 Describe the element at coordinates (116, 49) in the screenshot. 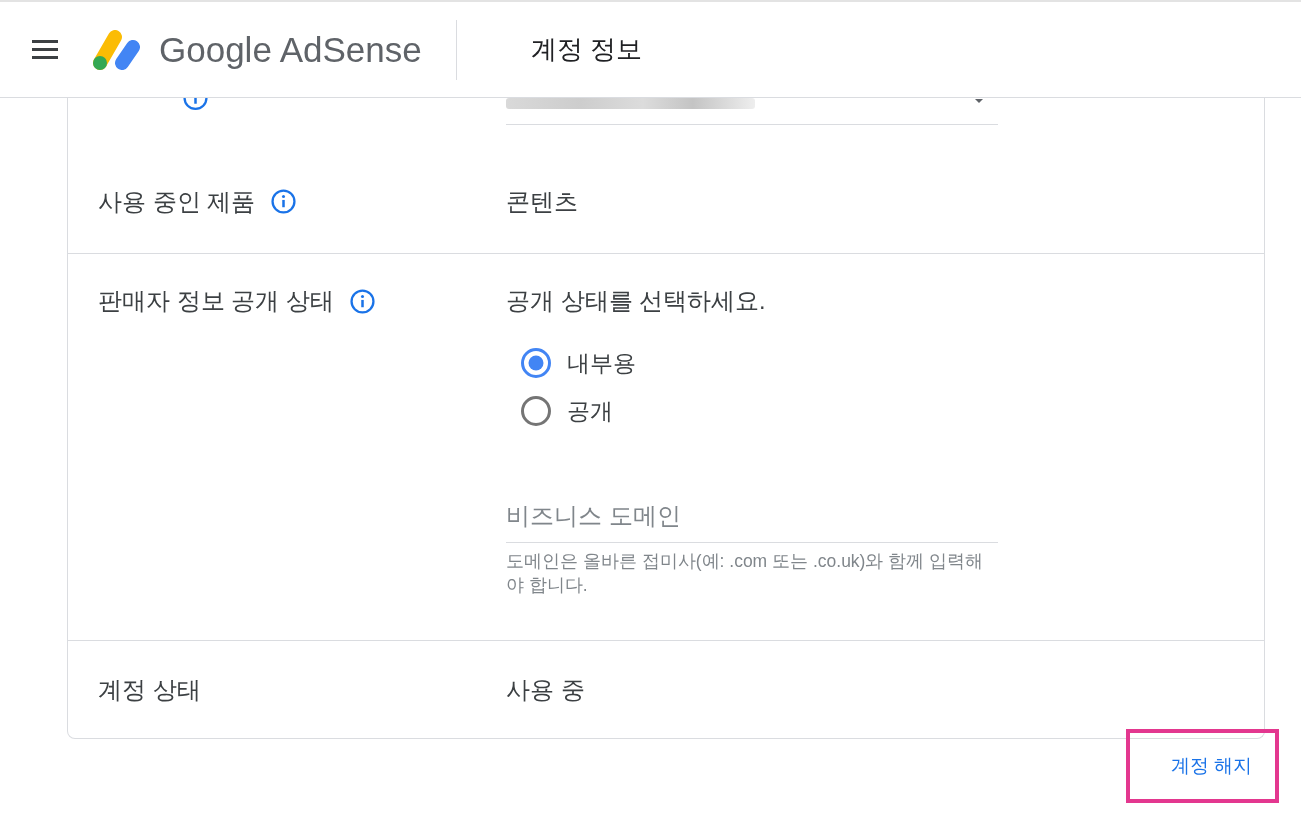

I see `logo-icon` at that location.